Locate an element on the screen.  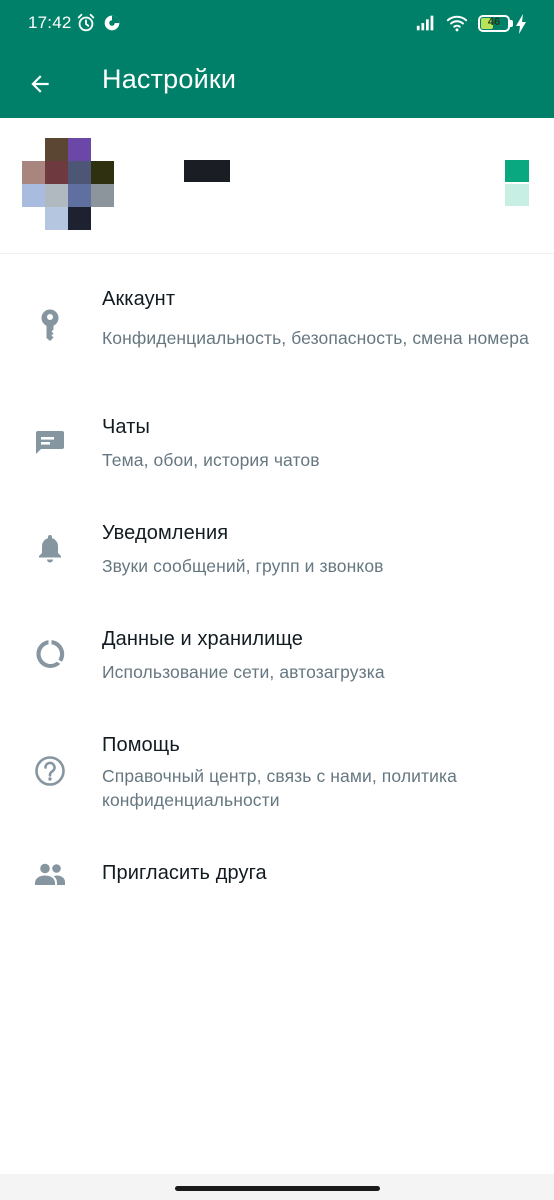
wifi-icon is located at coordinates (457, 23).